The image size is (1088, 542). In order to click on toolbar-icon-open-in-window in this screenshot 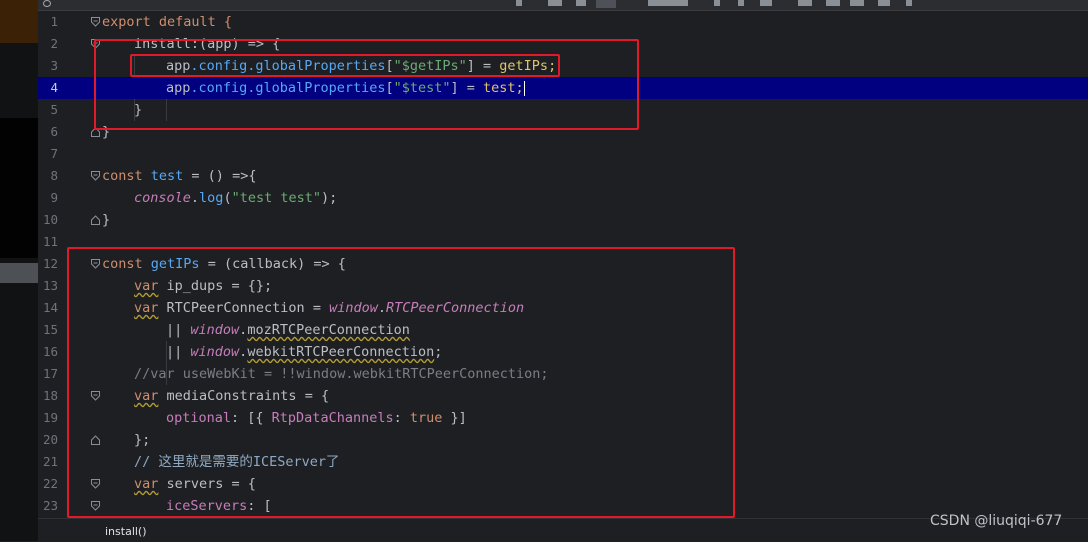, I will do `click(884, 3)`.